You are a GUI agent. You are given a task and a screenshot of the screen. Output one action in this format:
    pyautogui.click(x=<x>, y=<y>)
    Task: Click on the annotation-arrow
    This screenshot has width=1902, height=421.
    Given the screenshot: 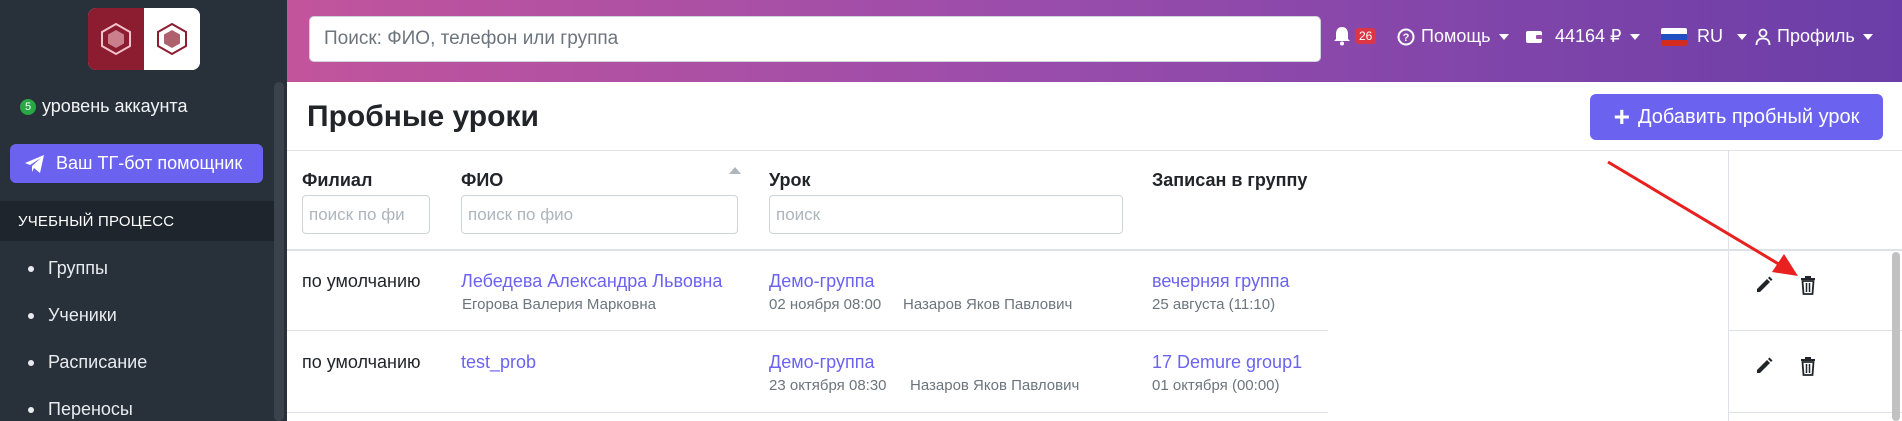 What is the action you would take?
    pyautogui.click(x=1702, y=218)
    